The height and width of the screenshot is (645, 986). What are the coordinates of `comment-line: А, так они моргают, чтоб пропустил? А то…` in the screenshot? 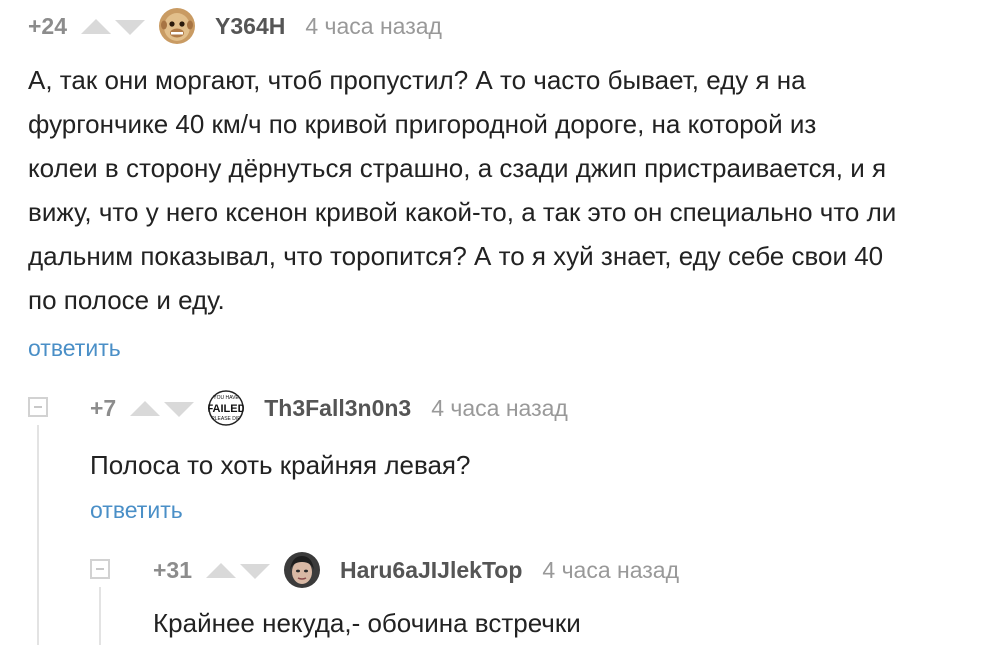 It's located at (417, 80).